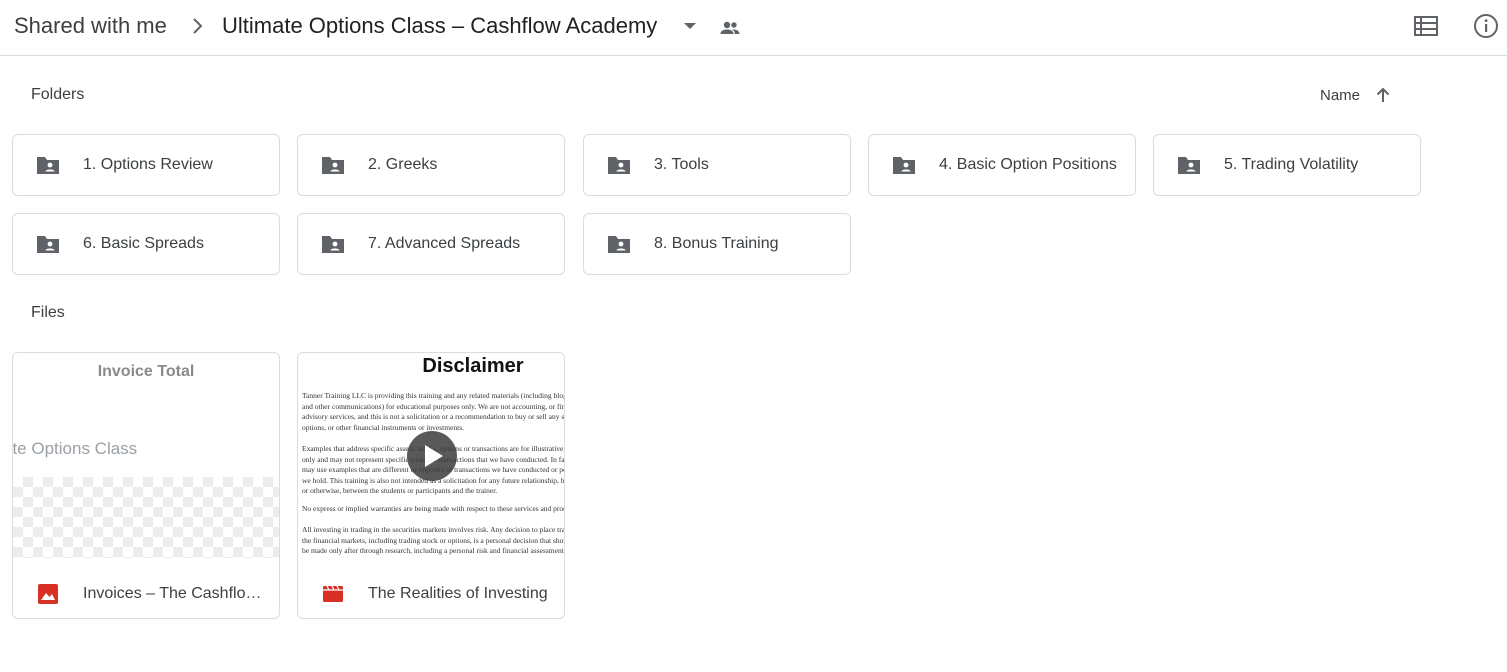 The image size is (1507, 672). Describe the element at coordinates (1340, 95) in the screenshot. I see `sort-label: Name` at that location.